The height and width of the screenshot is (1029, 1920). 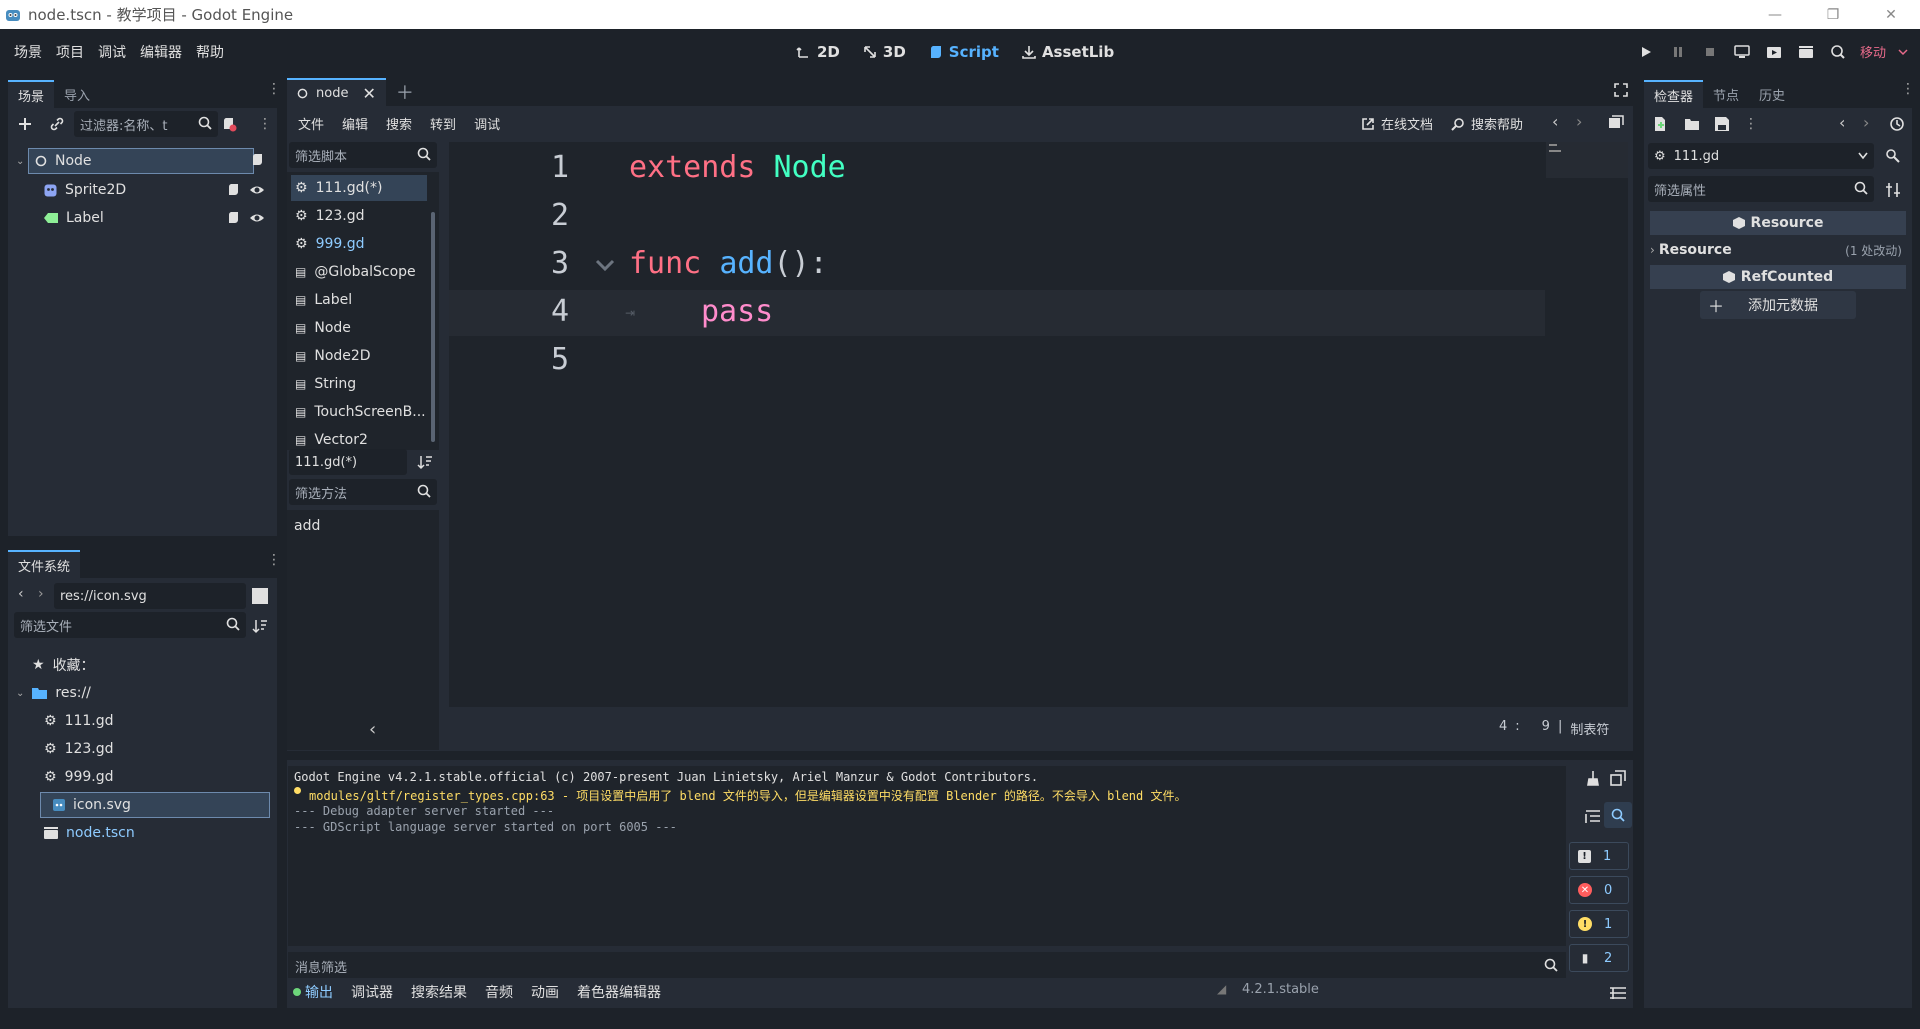 I want to click on script-list-item: ▤ @GlobalScope, so click(x=359, y=272).